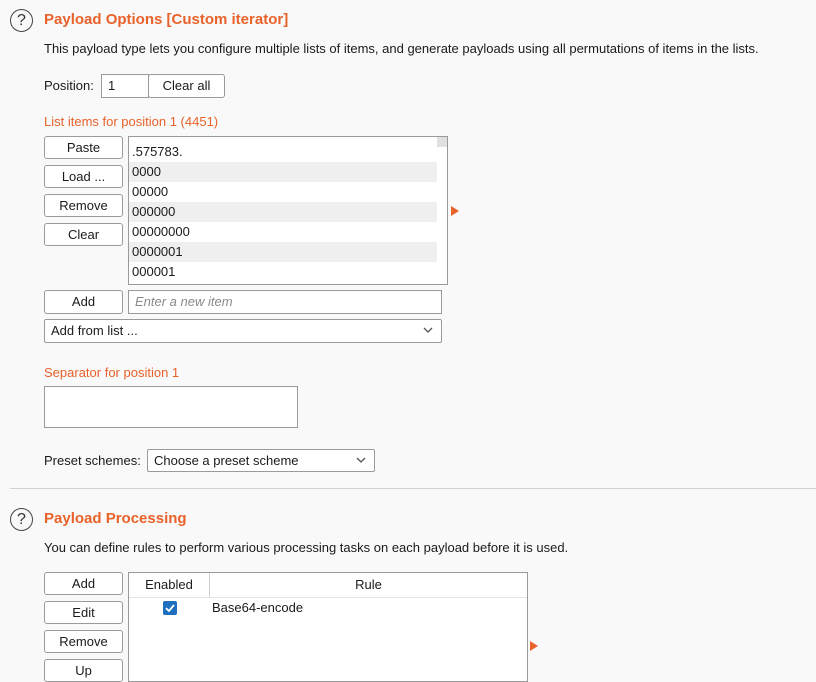 The image size is (816, 682). I want to click on preset-schemes-dropdown: Choose a preset scheme, so click(261, 460).